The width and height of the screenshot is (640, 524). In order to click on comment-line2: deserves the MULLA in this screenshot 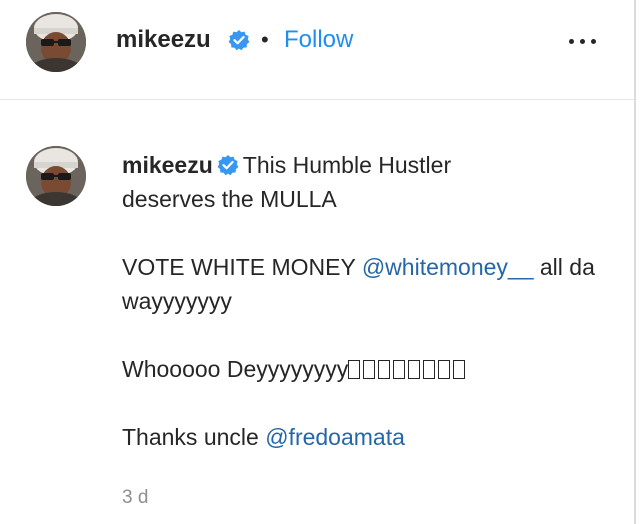, I will do `click(229, 199)`.